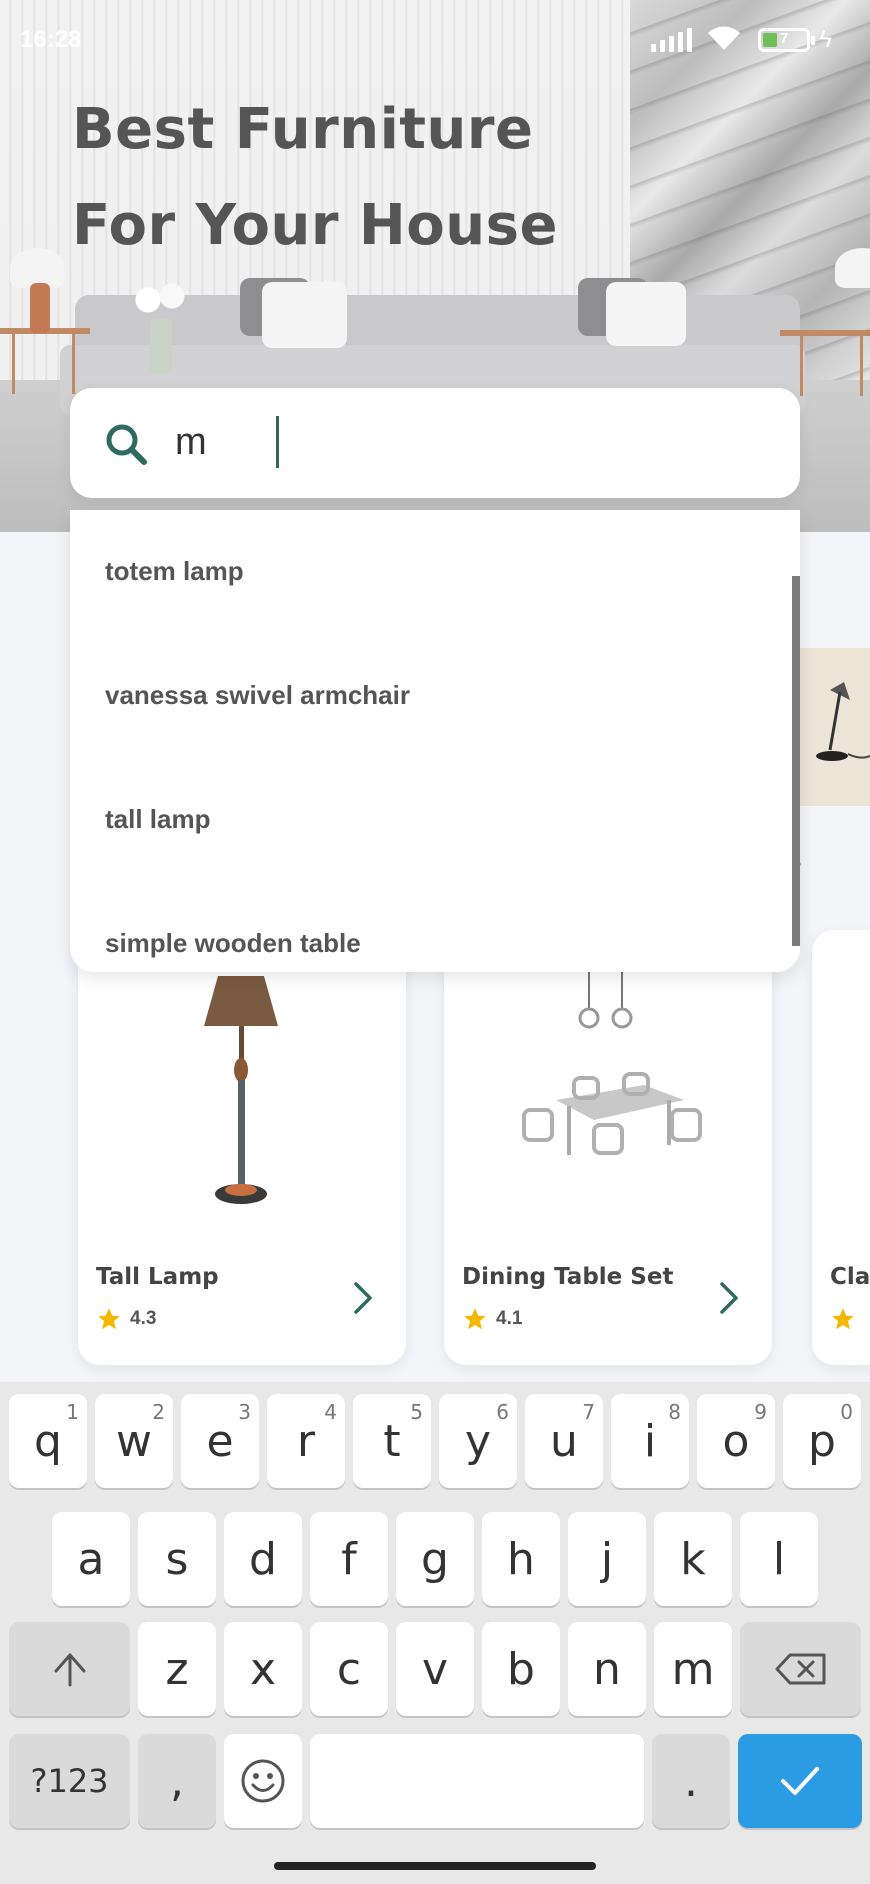 This screenshot has height=1884, width=870. I want to click on key-g: g, so click(435, 1559).